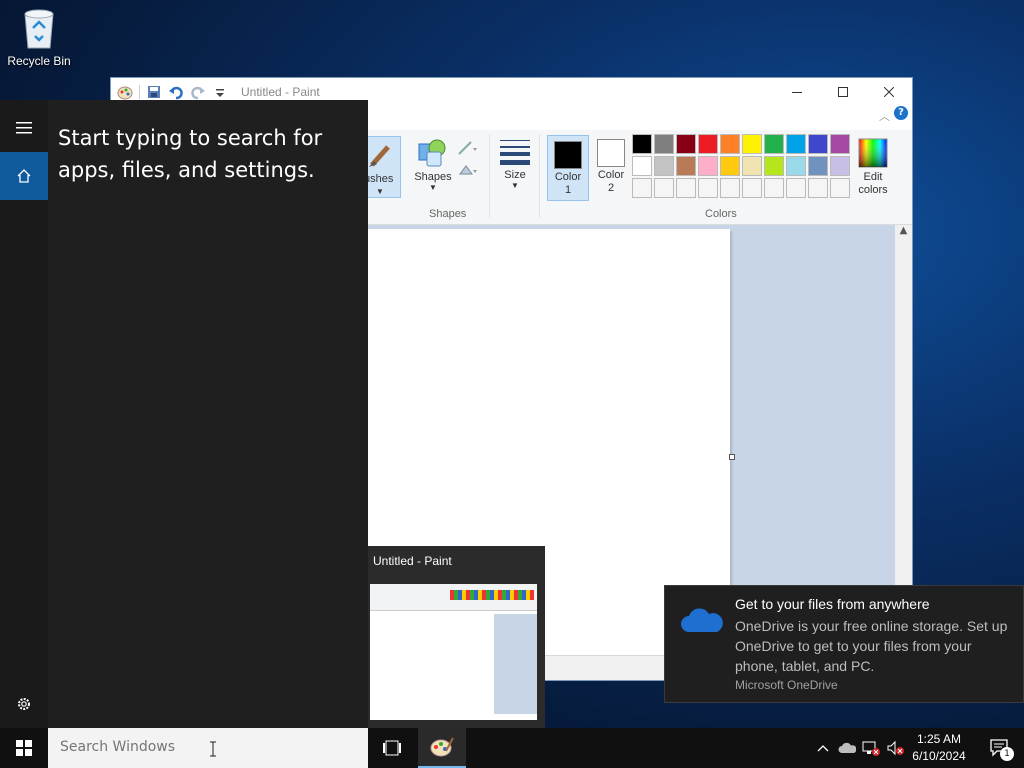 This screenshot has width=1024, height=768. I want to click on start-button, so click(24, 748).